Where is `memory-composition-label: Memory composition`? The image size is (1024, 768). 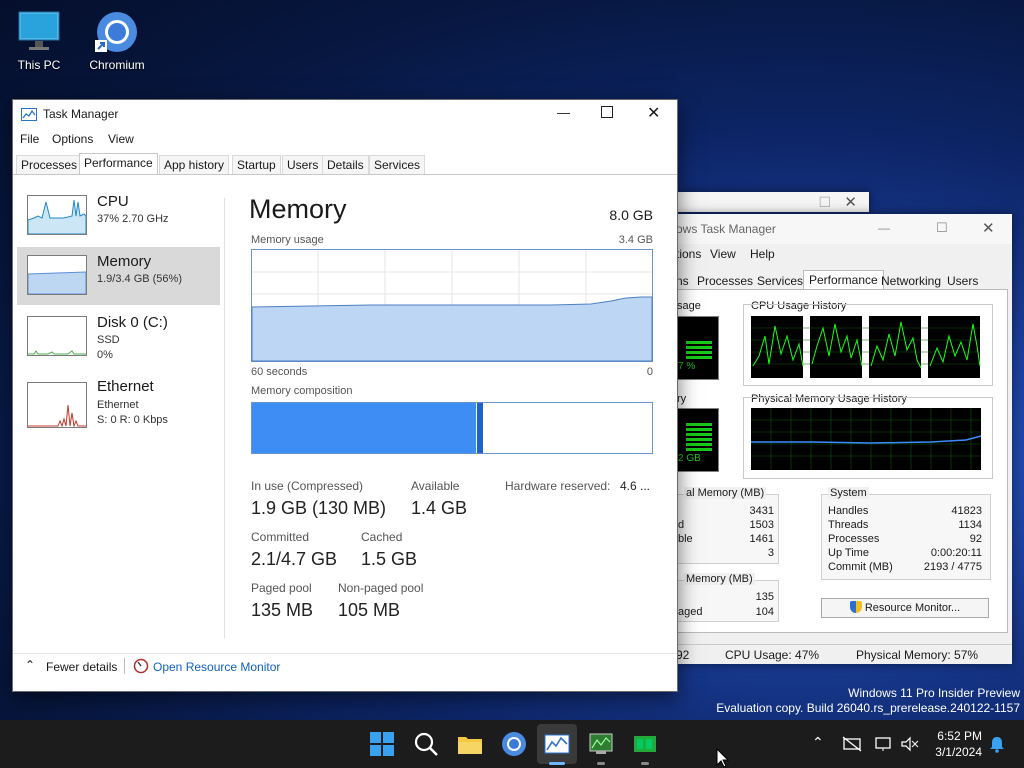 memory-composition-label: Memory composition is located at coordinates (302, 391).